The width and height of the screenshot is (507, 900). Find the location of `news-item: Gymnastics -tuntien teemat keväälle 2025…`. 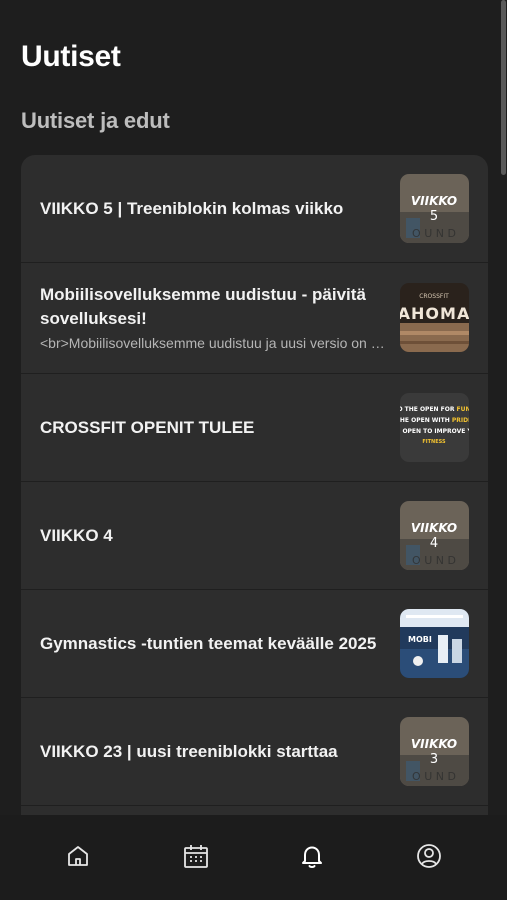

news-item: Gymnastics -tuntien teemat keväälle 2025… is located at coordinates (254, 644).